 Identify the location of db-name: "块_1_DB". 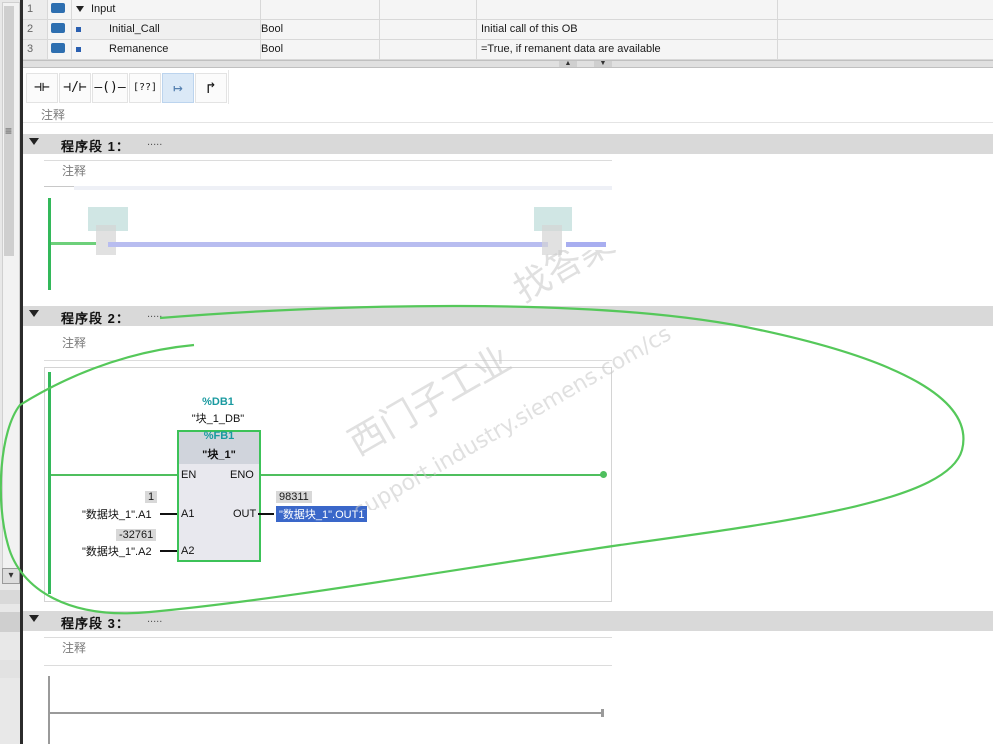
(218, 418).